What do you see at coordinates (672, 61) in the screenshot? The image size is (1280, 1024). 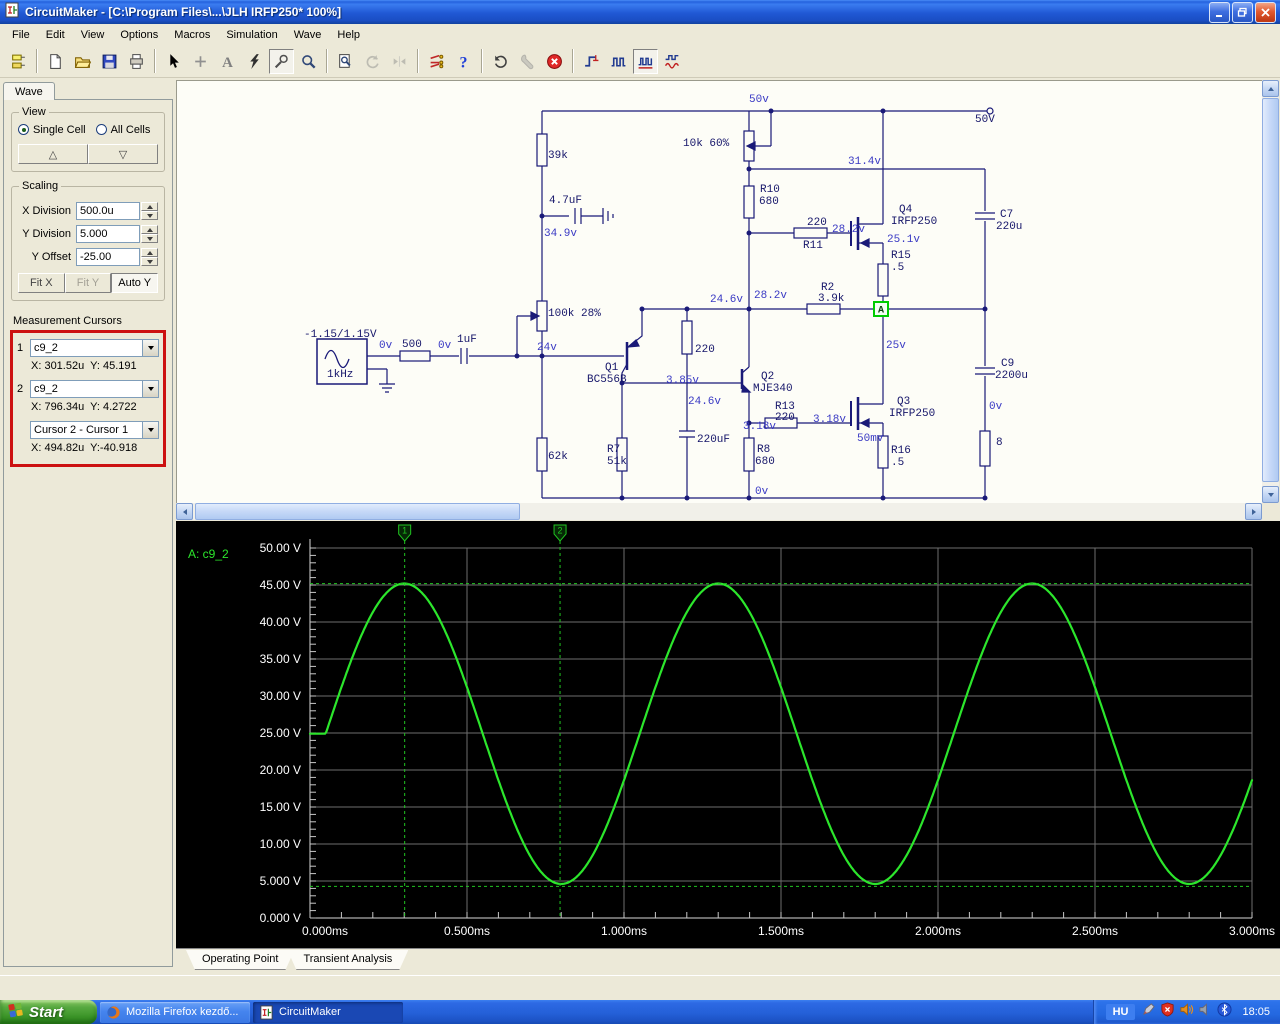 I see `scope-mixed-button` at bounding box center [672, 61].